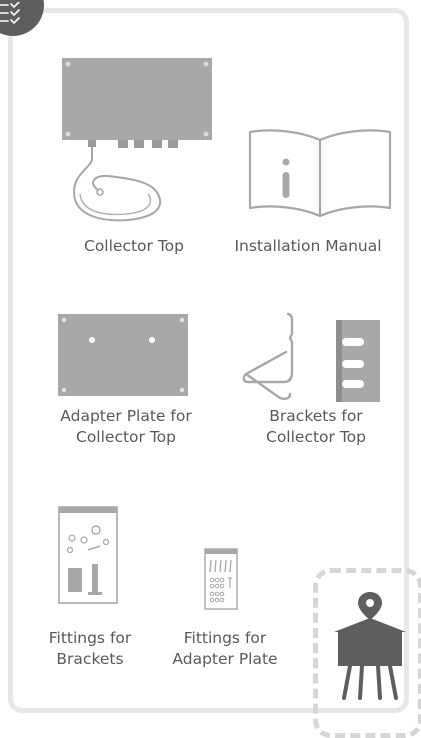 Image resolution: width=421 pixels, height=738 pixels. Describe the element at coordinates (225, 659) in the screenshot. I see `fittings-adapter-plate-label-line2: Adapter Plate` at that location.